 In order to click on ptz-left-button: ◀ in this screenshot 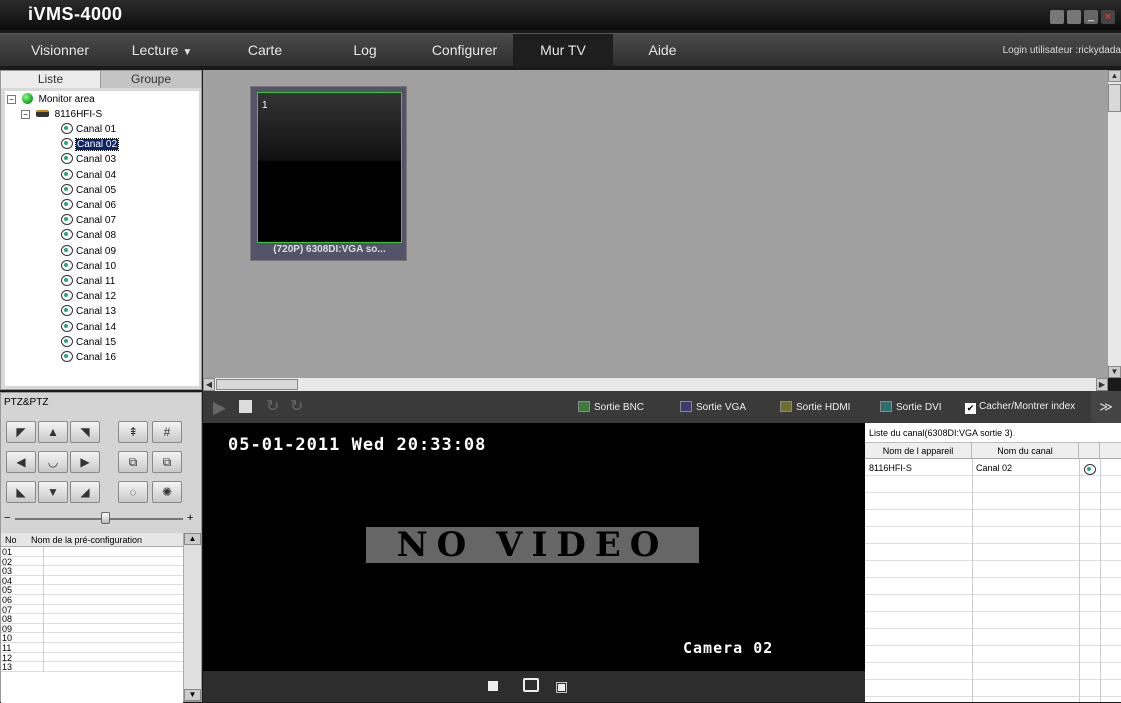, I will do `click(21, 462)`.